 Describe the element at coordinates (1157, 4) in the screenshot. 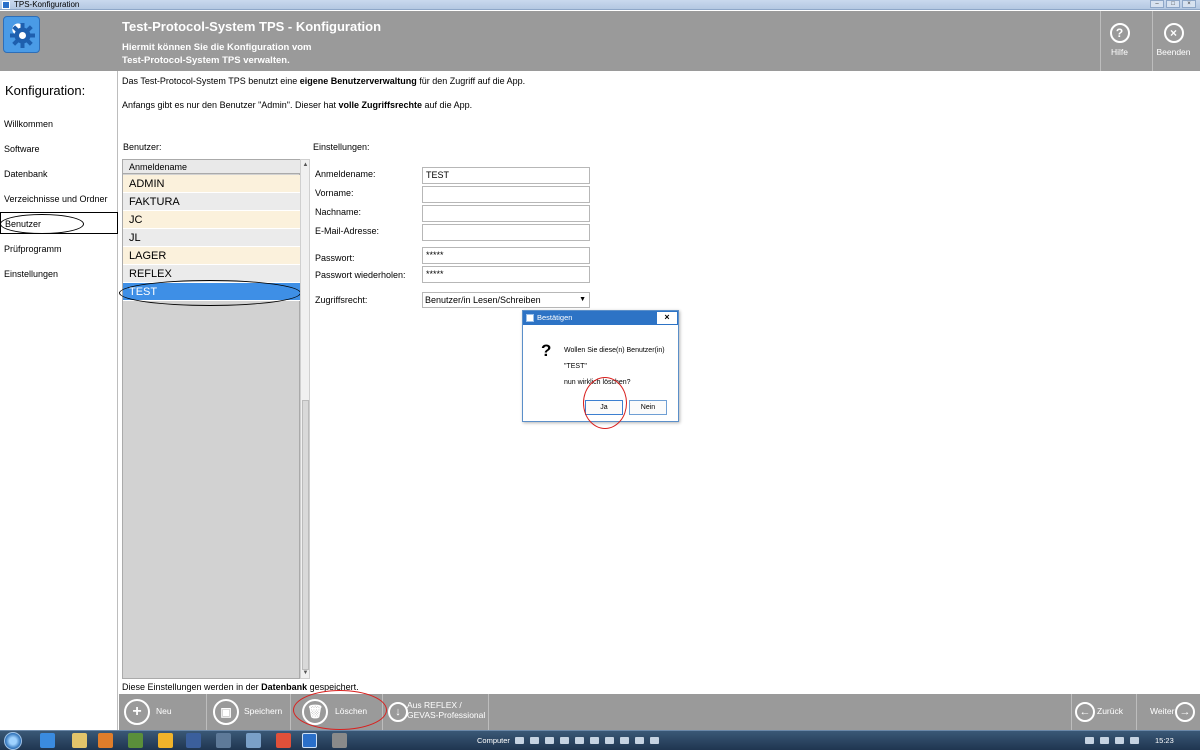

I see `minimize-icon: –` at that location.